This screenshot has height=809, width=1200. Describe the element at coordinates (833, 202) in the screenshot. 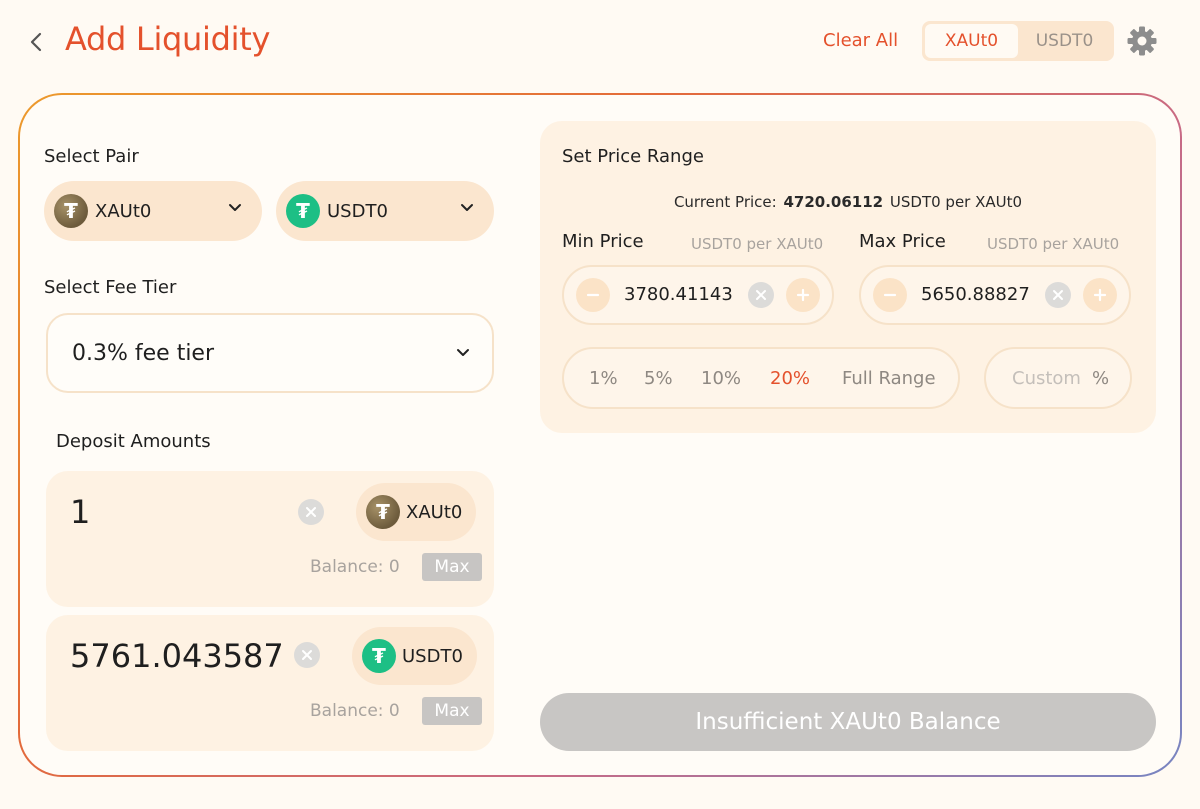

I see `current-price-value: 4720.06112` at that location.